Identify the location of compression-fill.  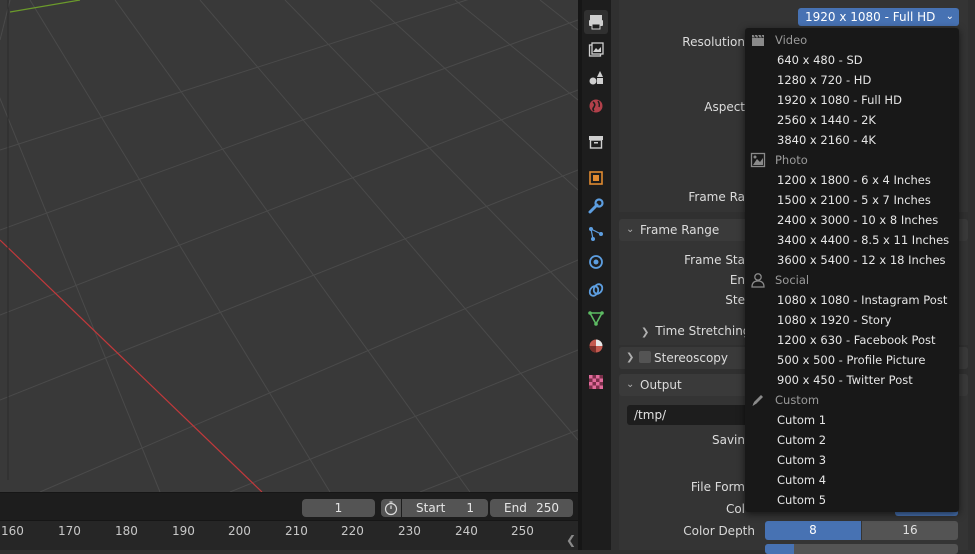
(779, 549).